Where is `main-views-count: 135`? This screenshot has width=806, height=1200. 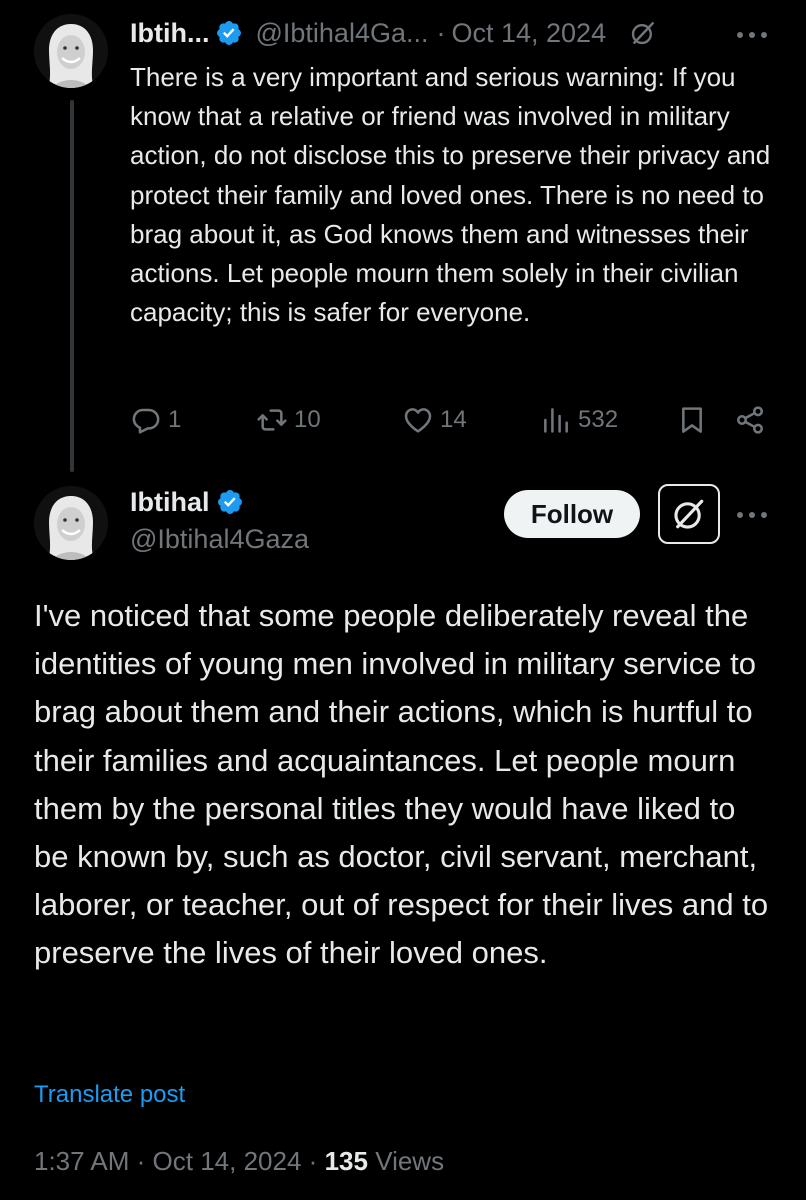 main-views-count: 135 is located at coordinates (346, 1161).